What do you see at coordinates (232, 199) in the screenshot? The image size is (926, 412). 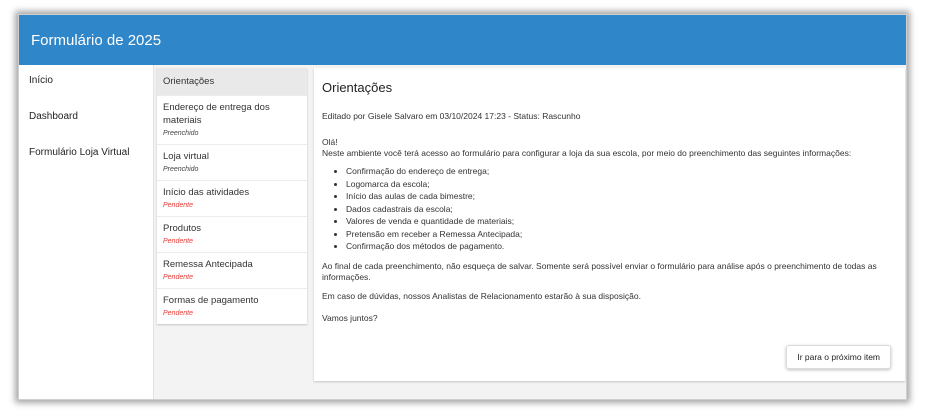 I see `step-inicio-atividades: Início das atividades Pendente` at bounding box center [232, 199].